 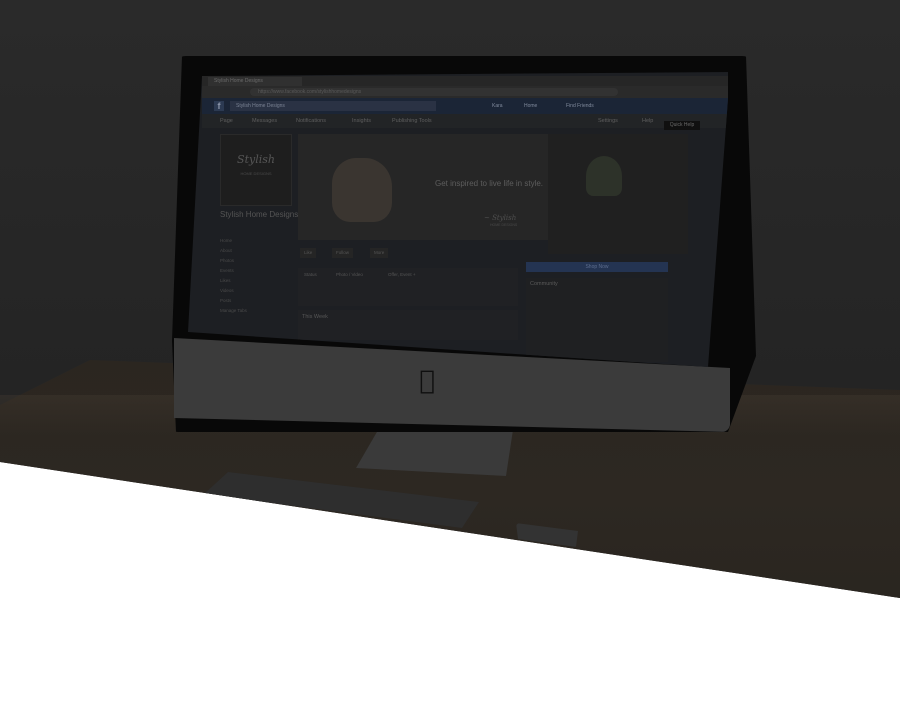 I want to click on quick-help-button: Quick Help, so click(x=682, y=125).